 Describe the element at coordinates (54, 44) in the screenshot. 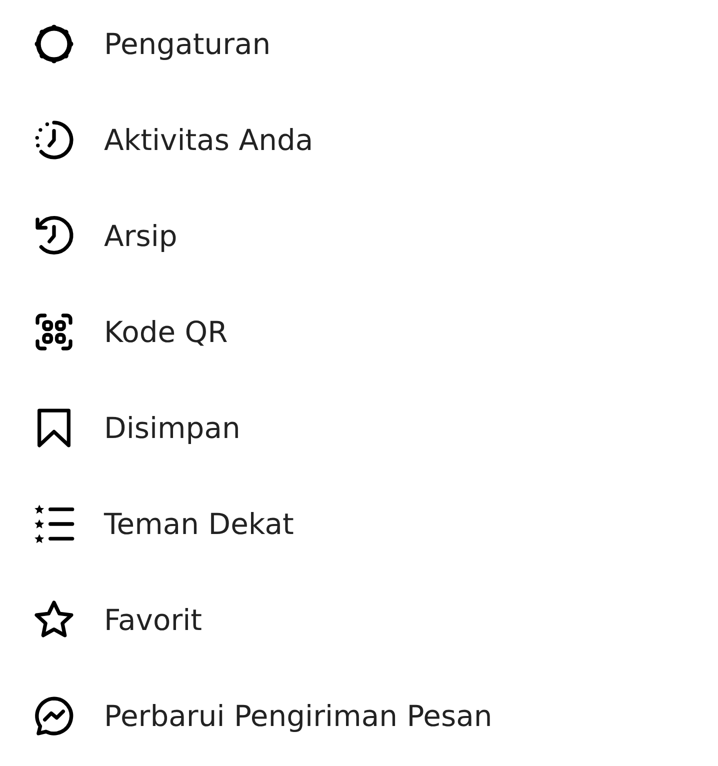

I see `gear-icon` at that location.